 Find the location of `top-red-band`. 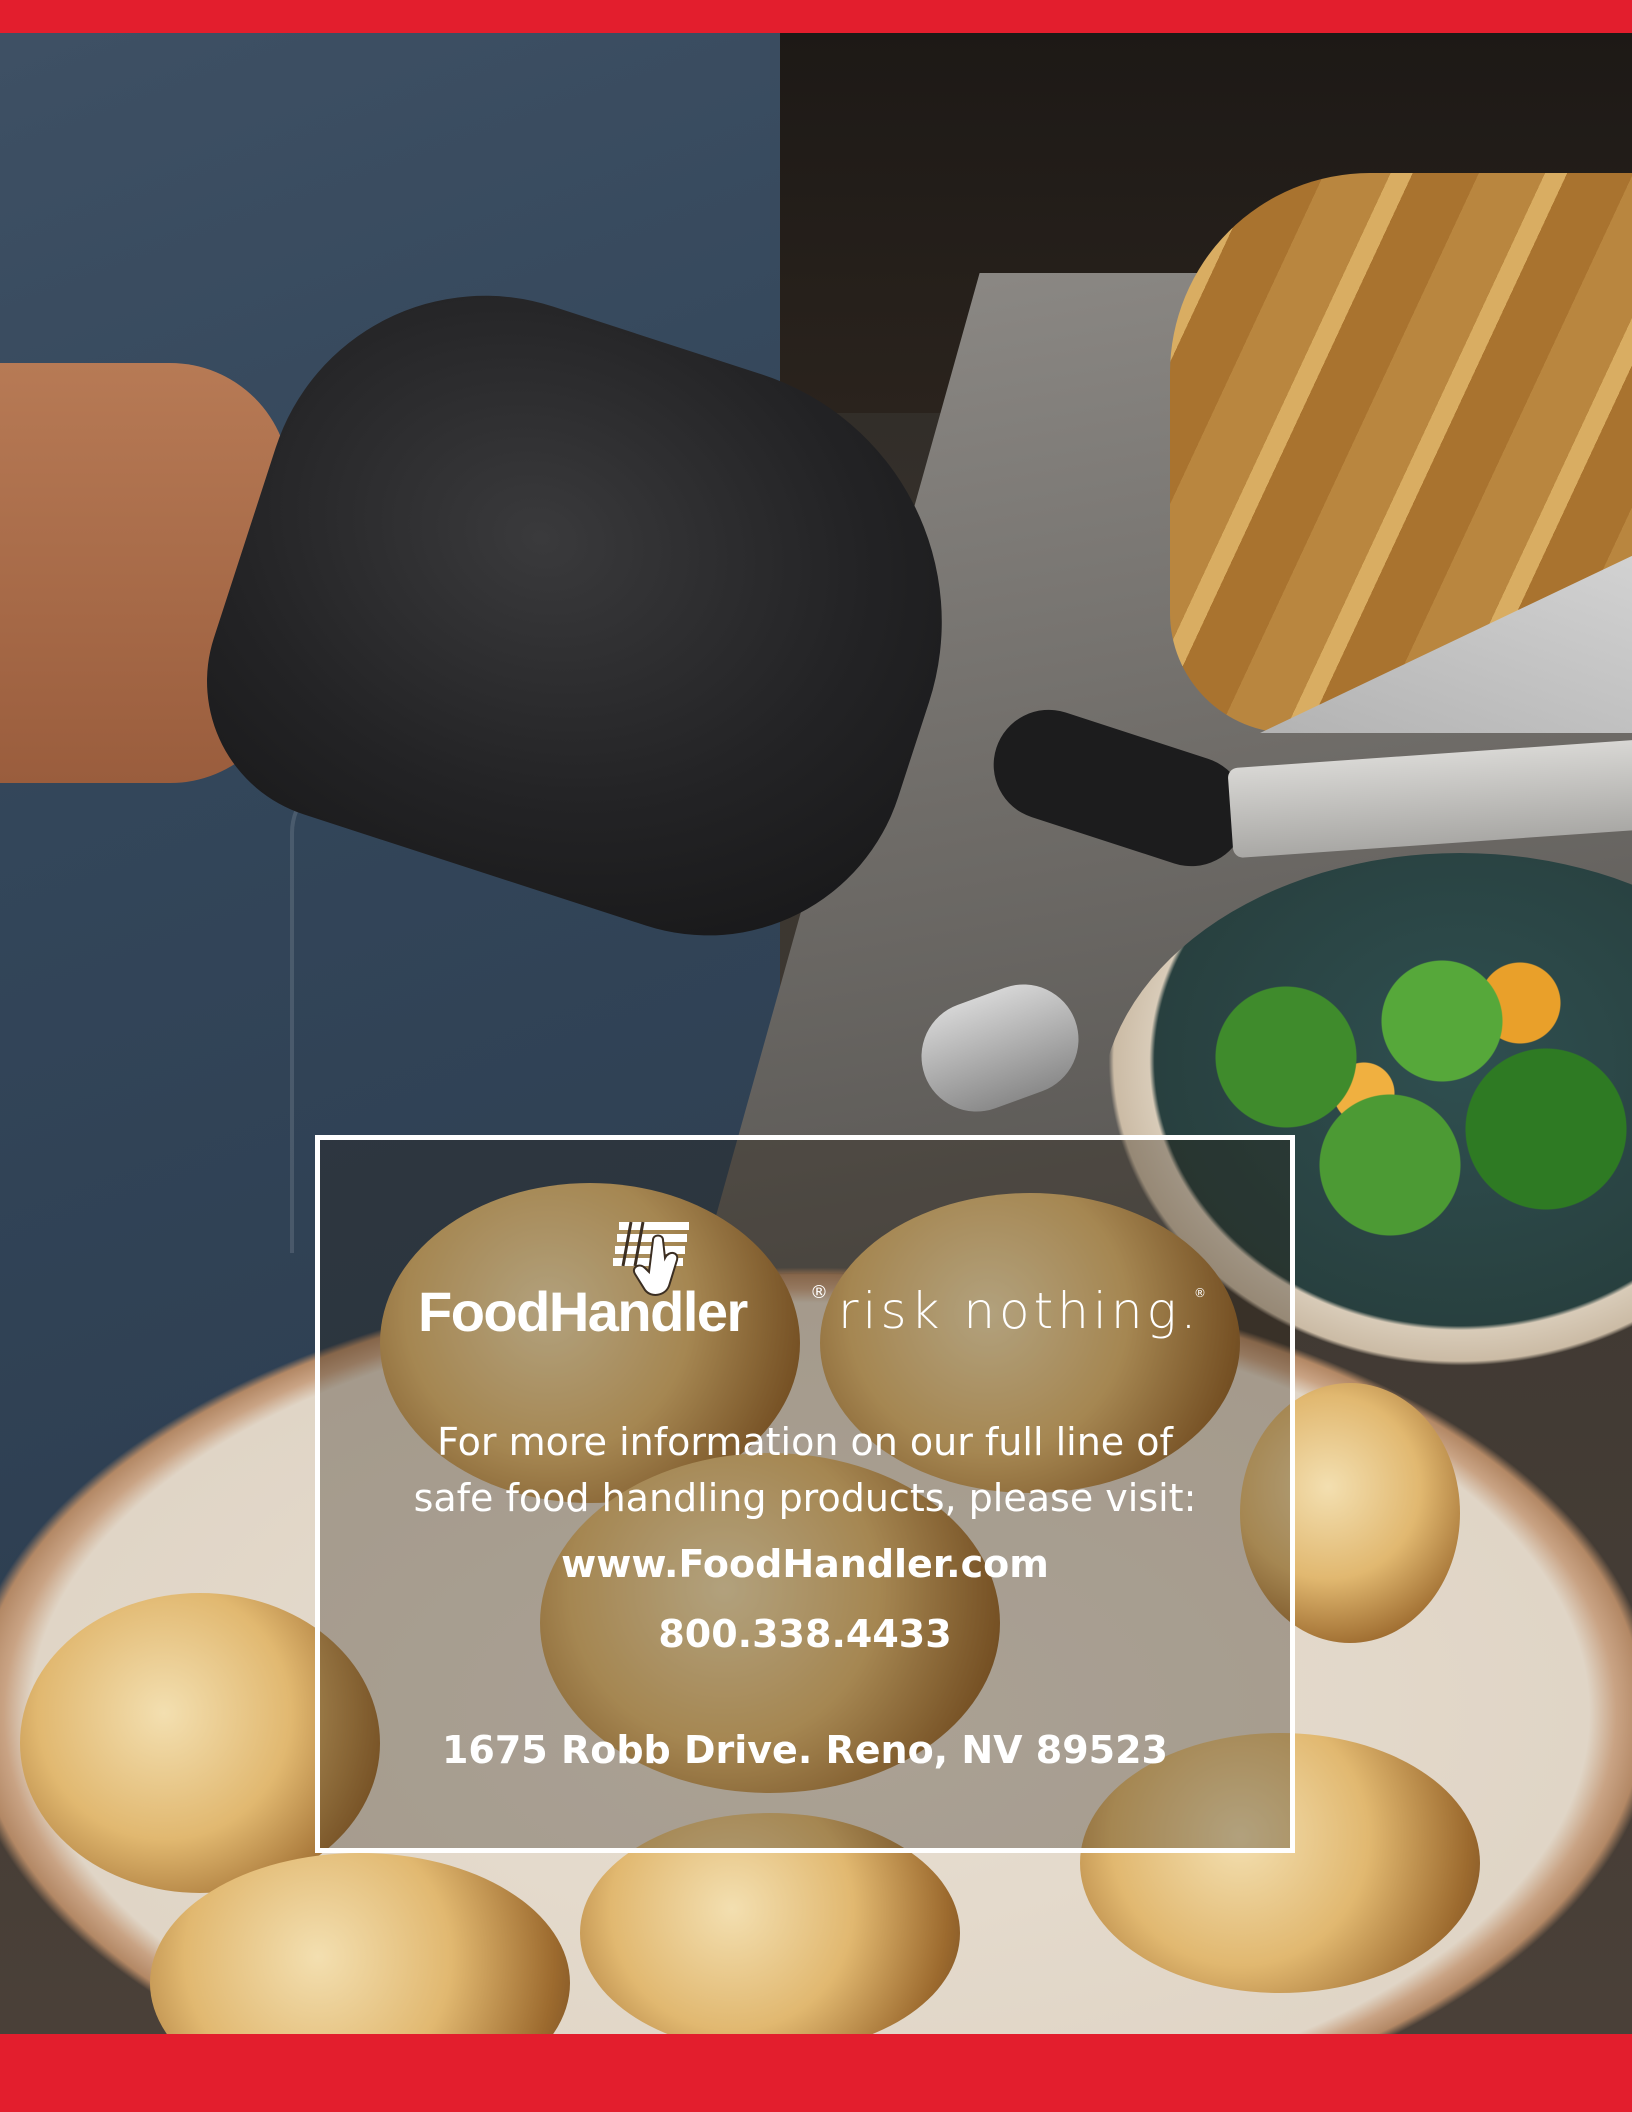

top-red-band is located at coordinates (816, 16).